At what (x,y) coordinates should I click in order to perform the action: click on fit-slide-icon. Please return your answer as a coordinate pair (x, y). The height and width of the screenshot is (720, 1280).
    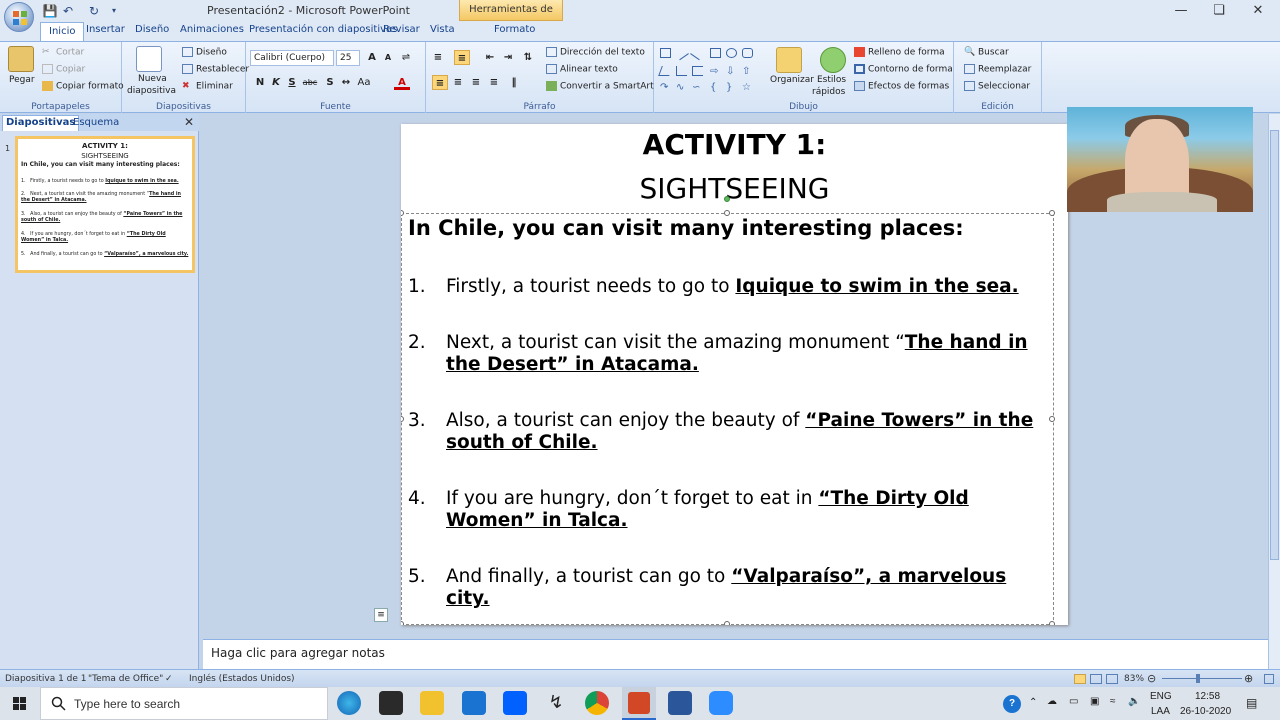
    Looking at the image, I should click on (1269, 679).